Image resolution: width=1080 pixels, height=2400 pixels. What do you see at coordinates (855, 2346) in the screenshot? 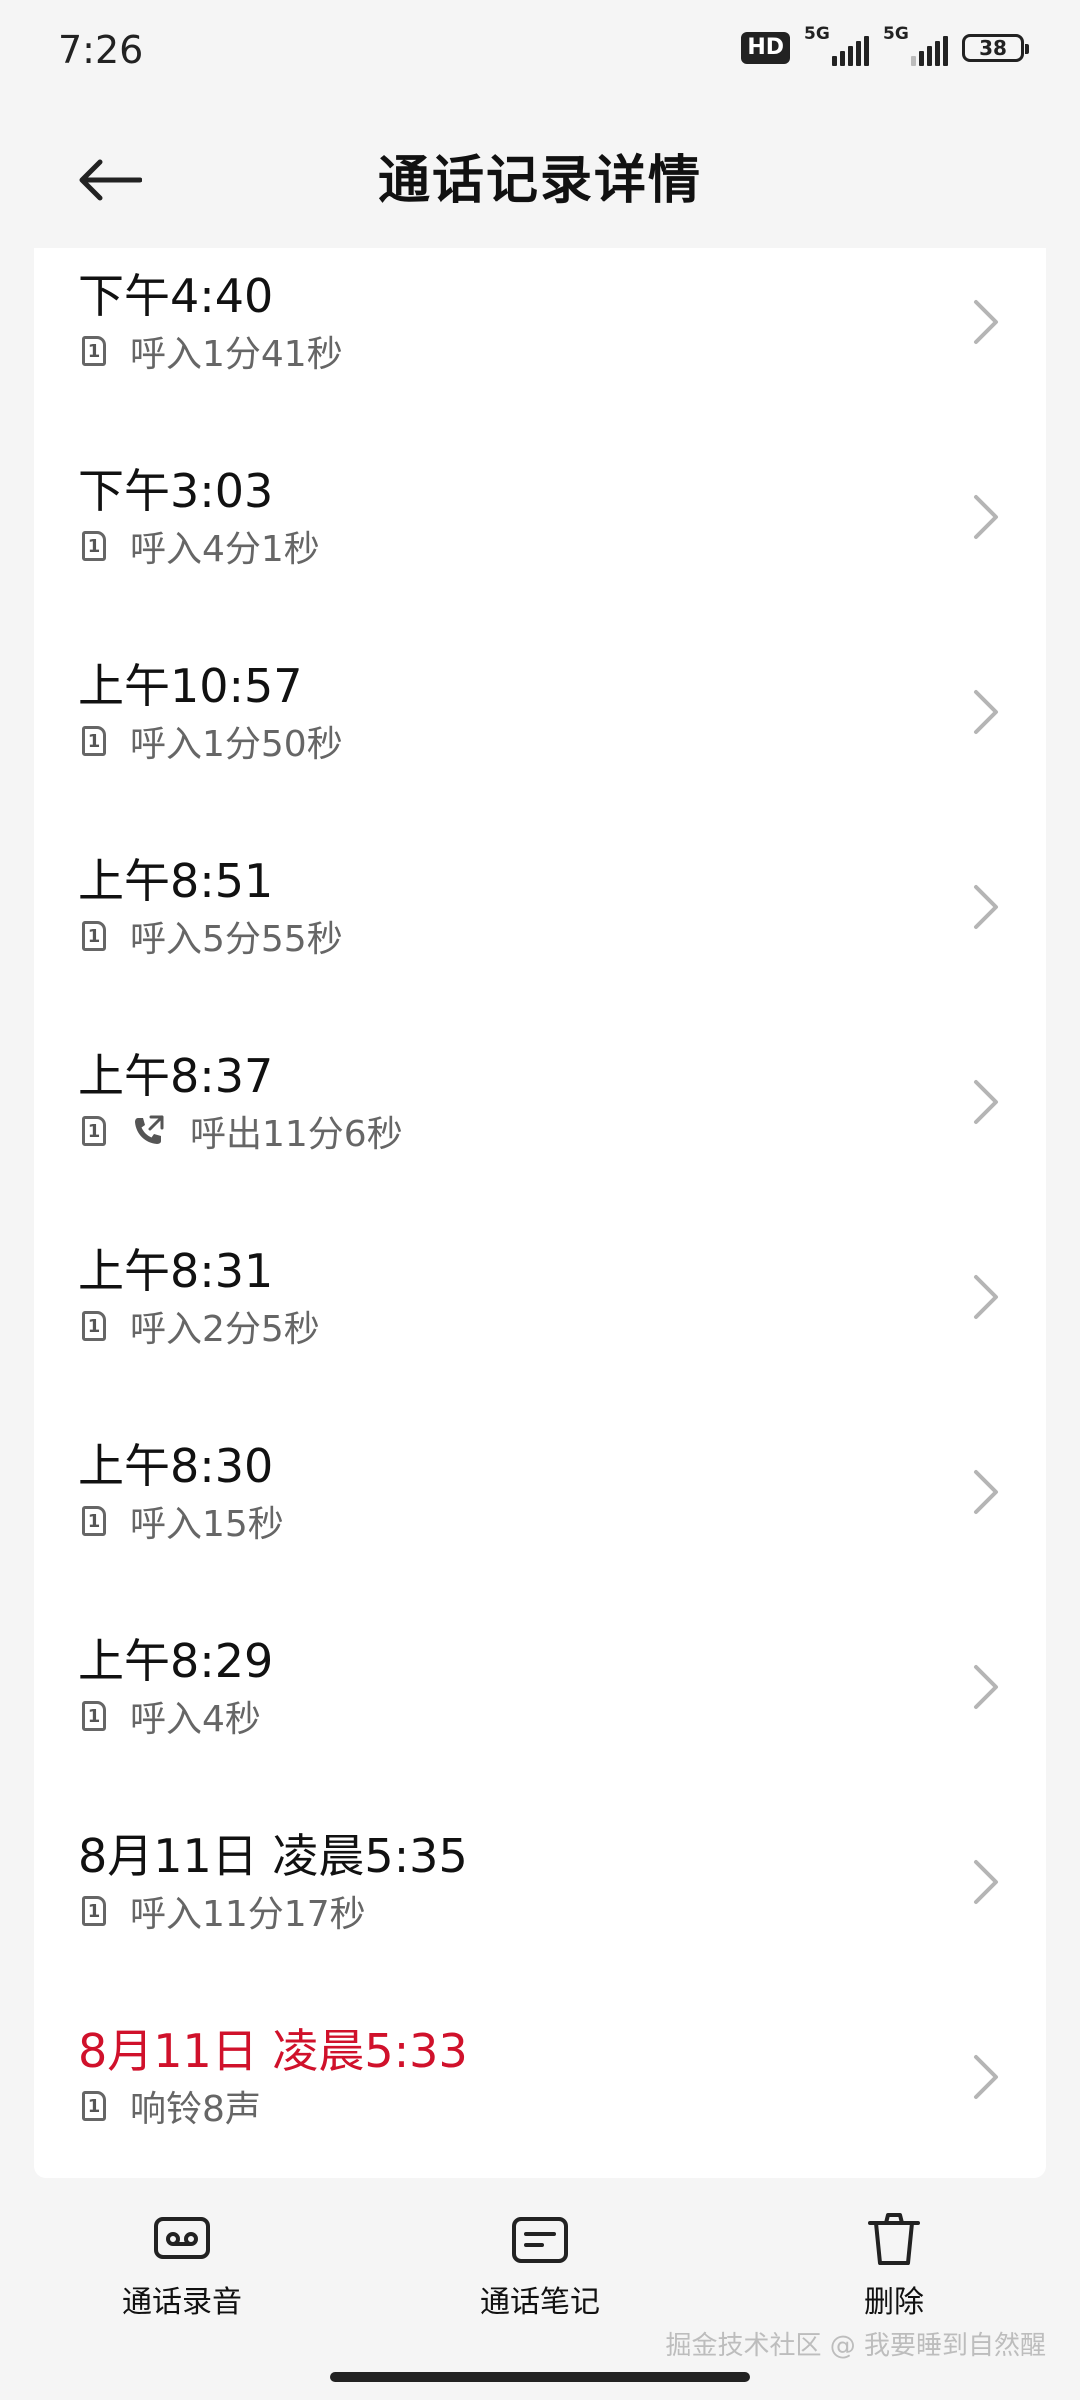
I see `watermark: 掘金技术社区 @ 我要睡到自然醒` at bounding box center [855, 2346].